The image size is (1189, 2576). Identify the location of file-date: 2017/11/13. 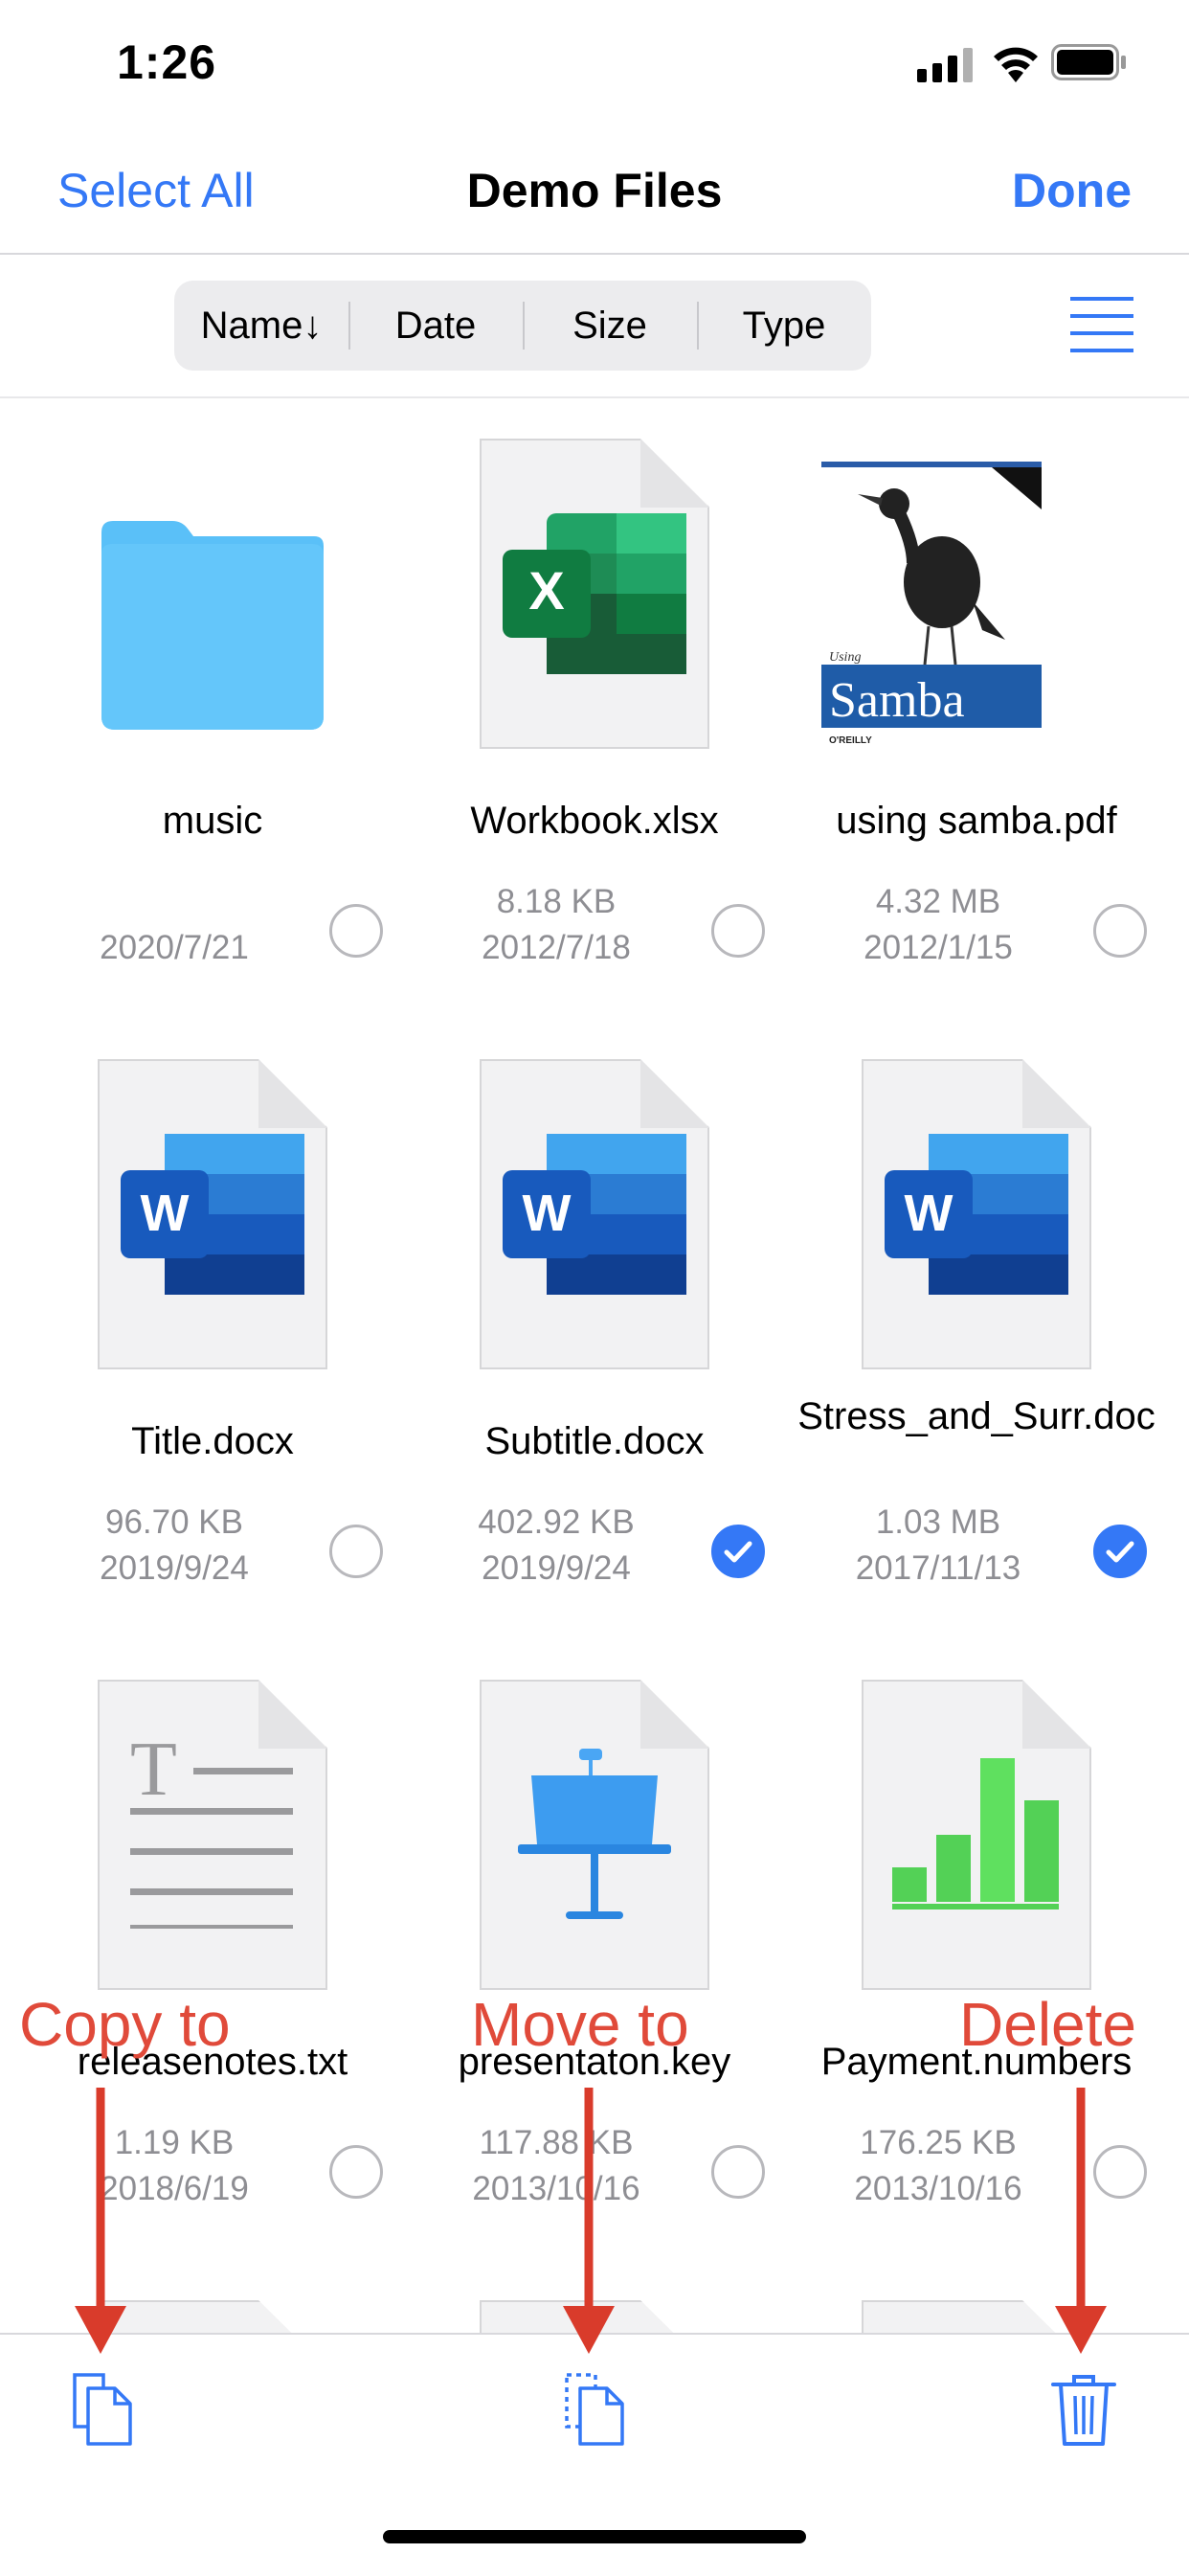
(938, 1568).